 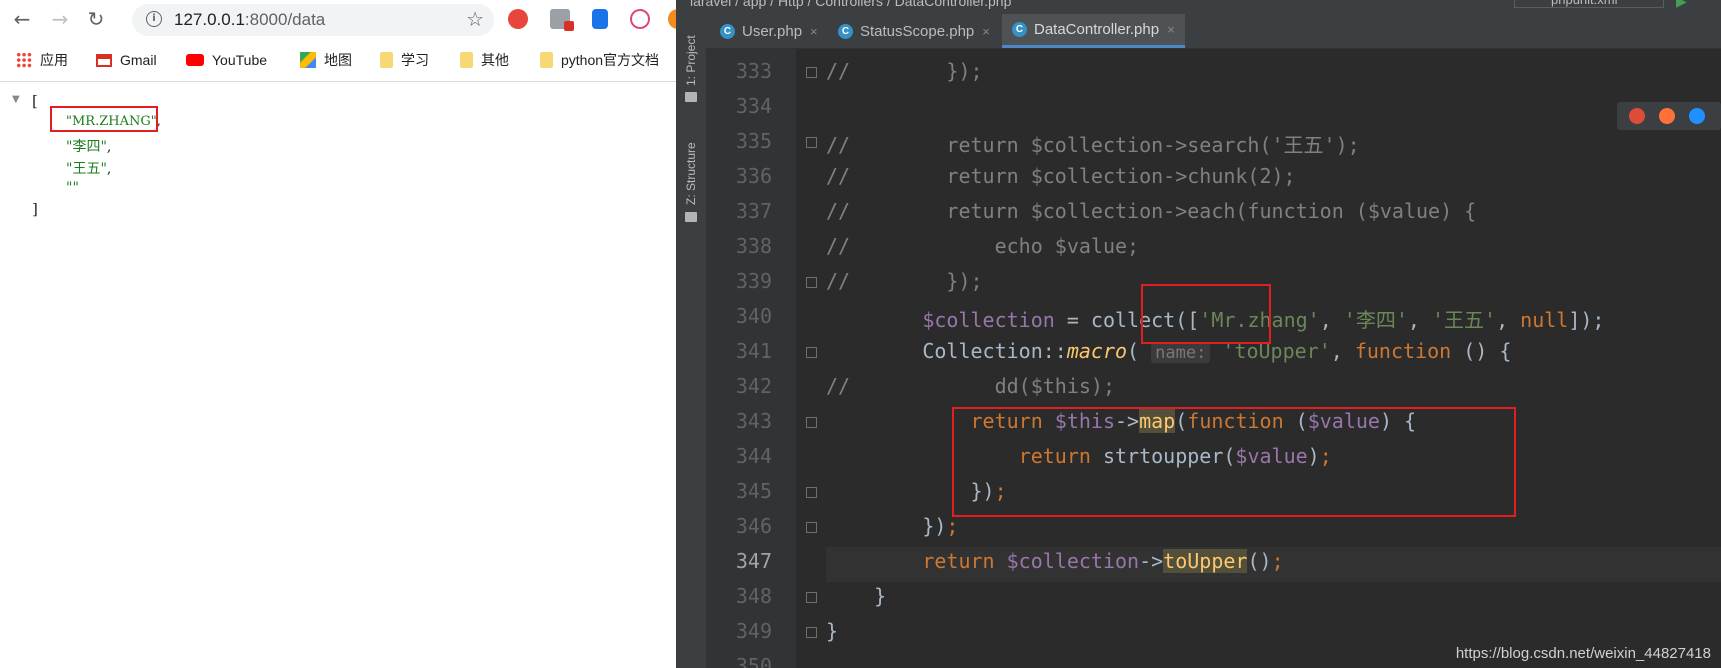 What do you see at coordinates (518, 19) in the screenshot?
I see `adblock-extension-icon` at bounding box center [518, 19].